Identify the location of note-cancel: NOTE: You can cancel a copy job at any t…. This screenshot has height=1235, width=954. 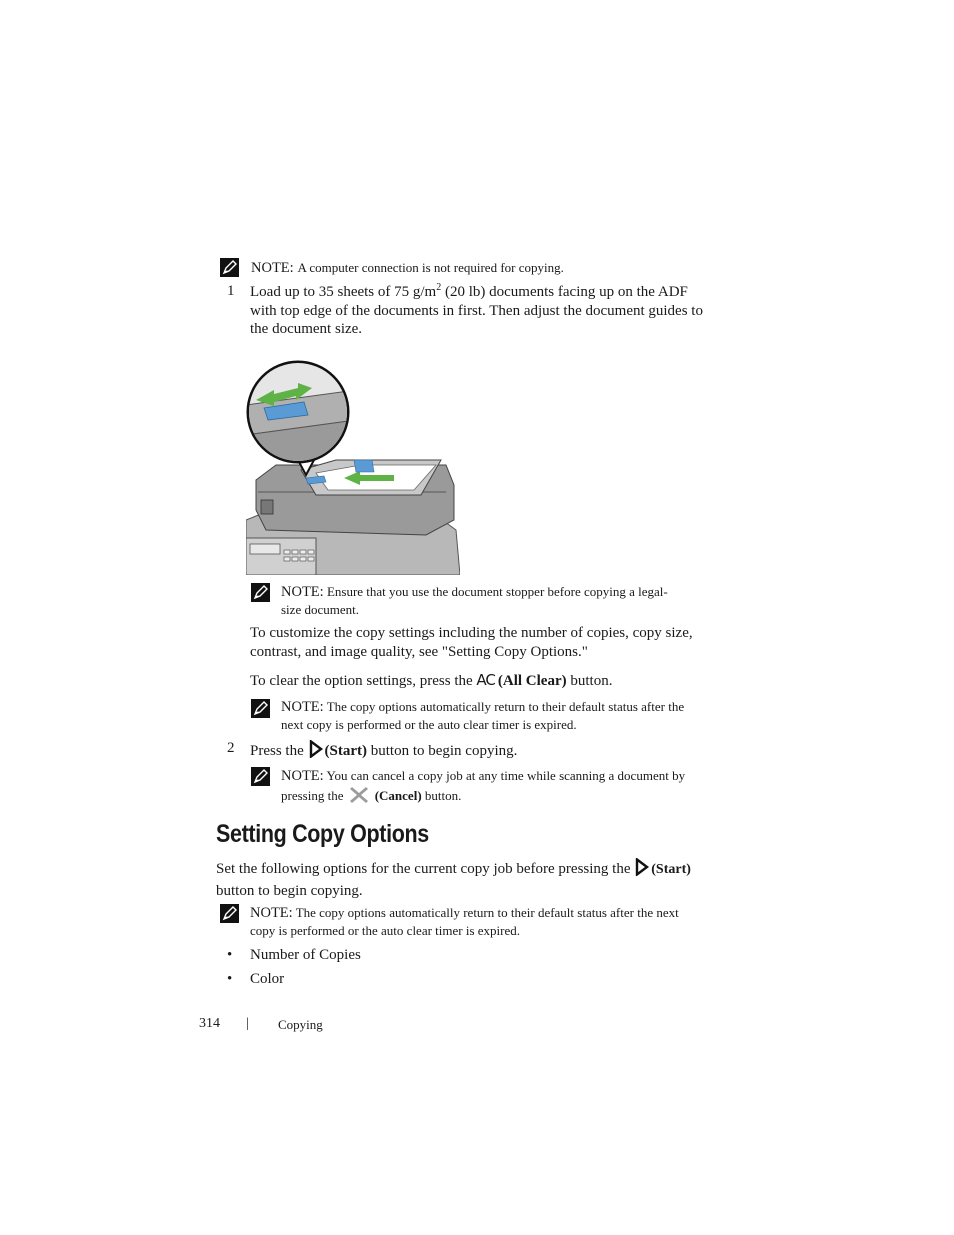
(506, 788).